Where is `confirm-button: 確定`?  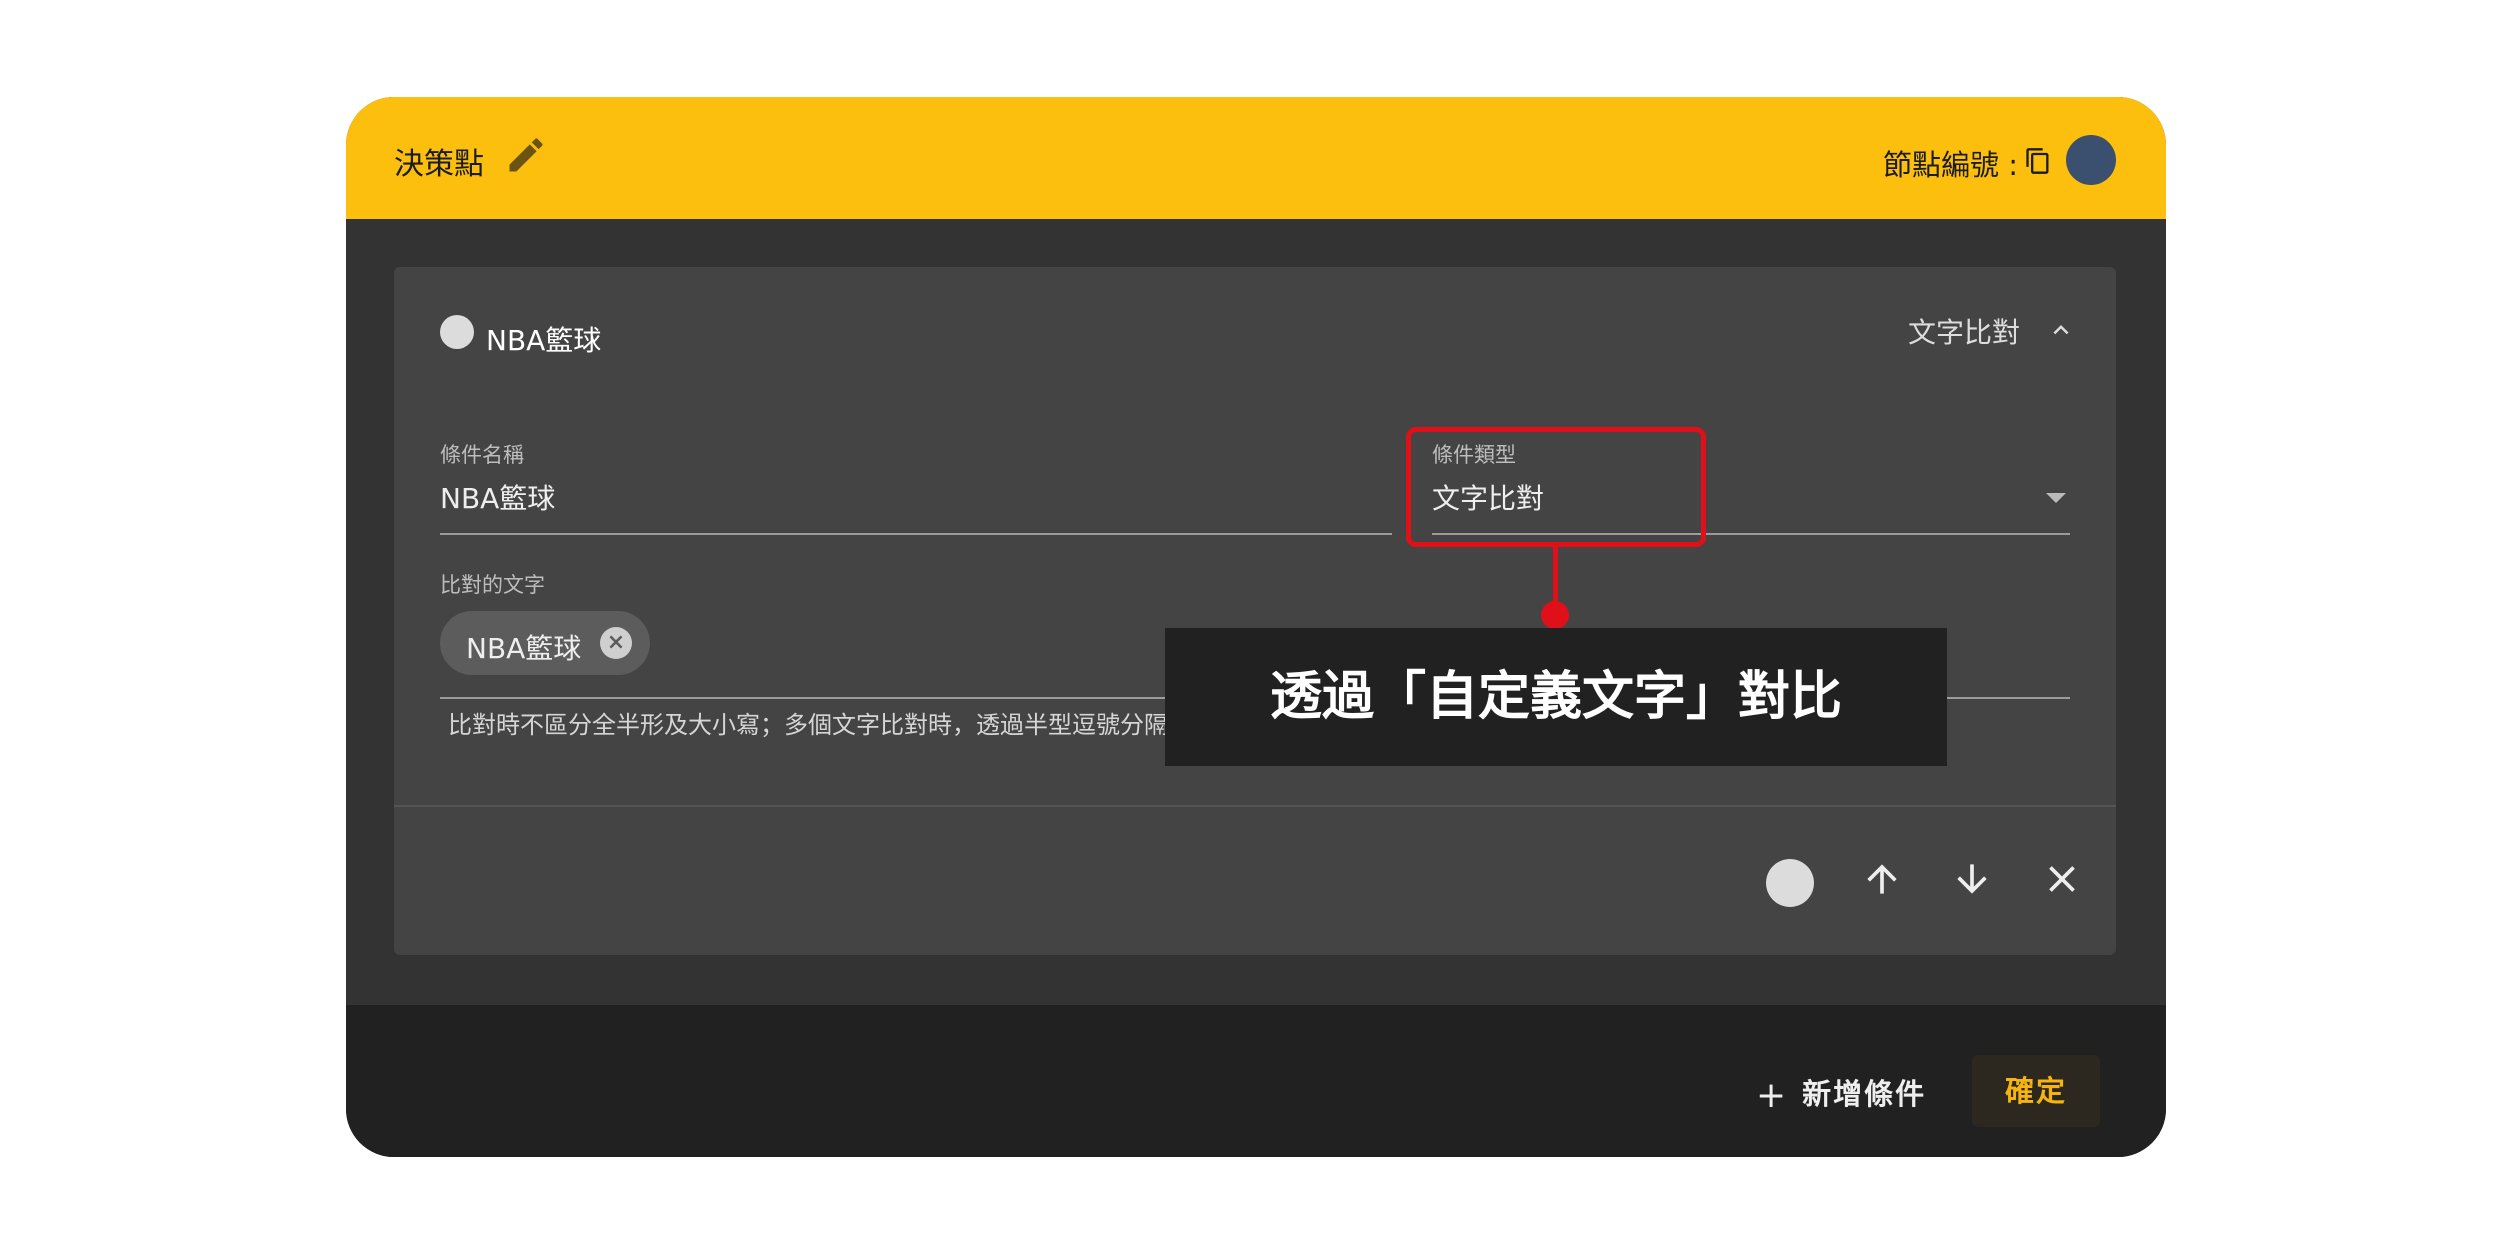
confirm-button: 確定 is located at coordinates (2036, 1091).